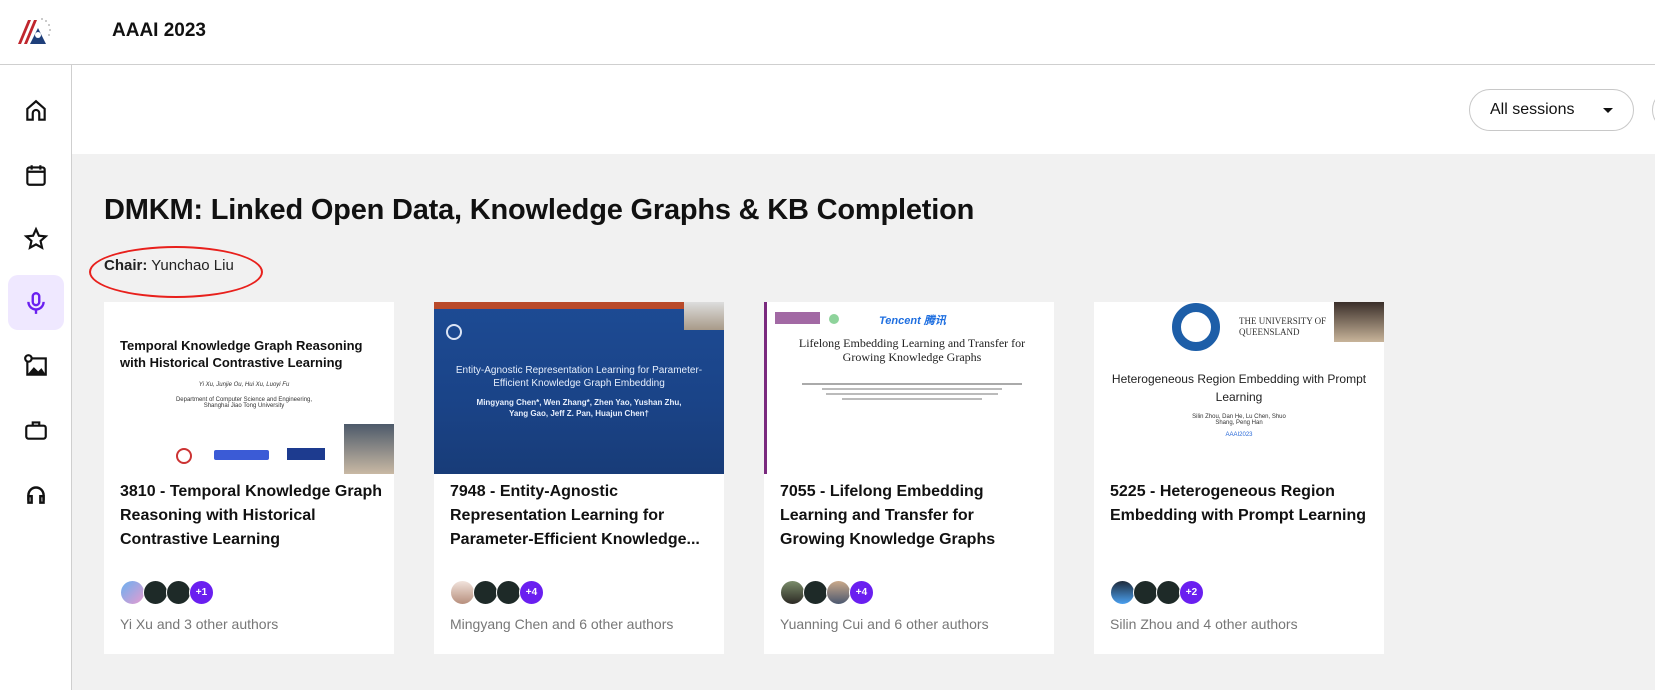 This screenshot has width=1655, height=690. Describe the element at coordinates (1608, 110) in the screenshot. I see `caret-down-icon` at that location.